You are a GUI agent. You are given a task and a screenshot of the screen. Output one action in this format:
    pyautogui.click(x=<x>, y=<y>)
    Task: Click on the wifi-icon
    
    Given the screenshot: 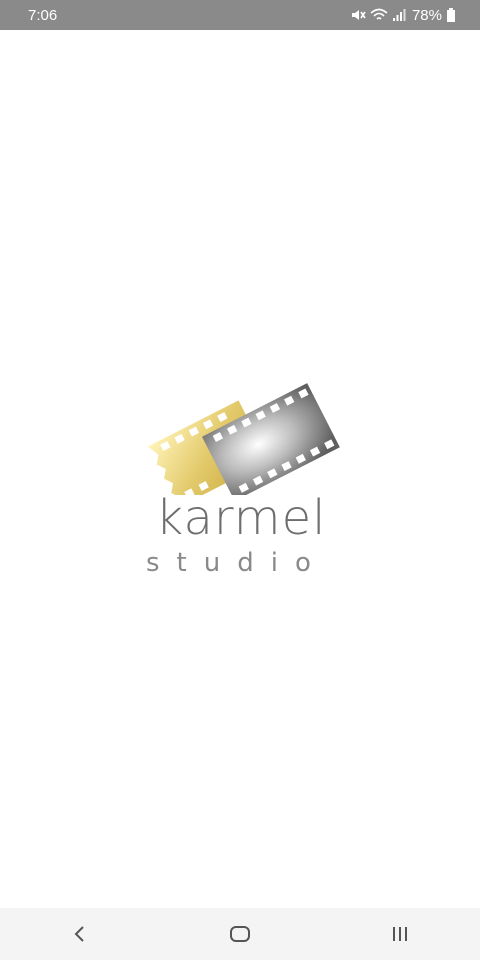 What is the action you would take?
    pyautogui.click(x=379, y=15)
    